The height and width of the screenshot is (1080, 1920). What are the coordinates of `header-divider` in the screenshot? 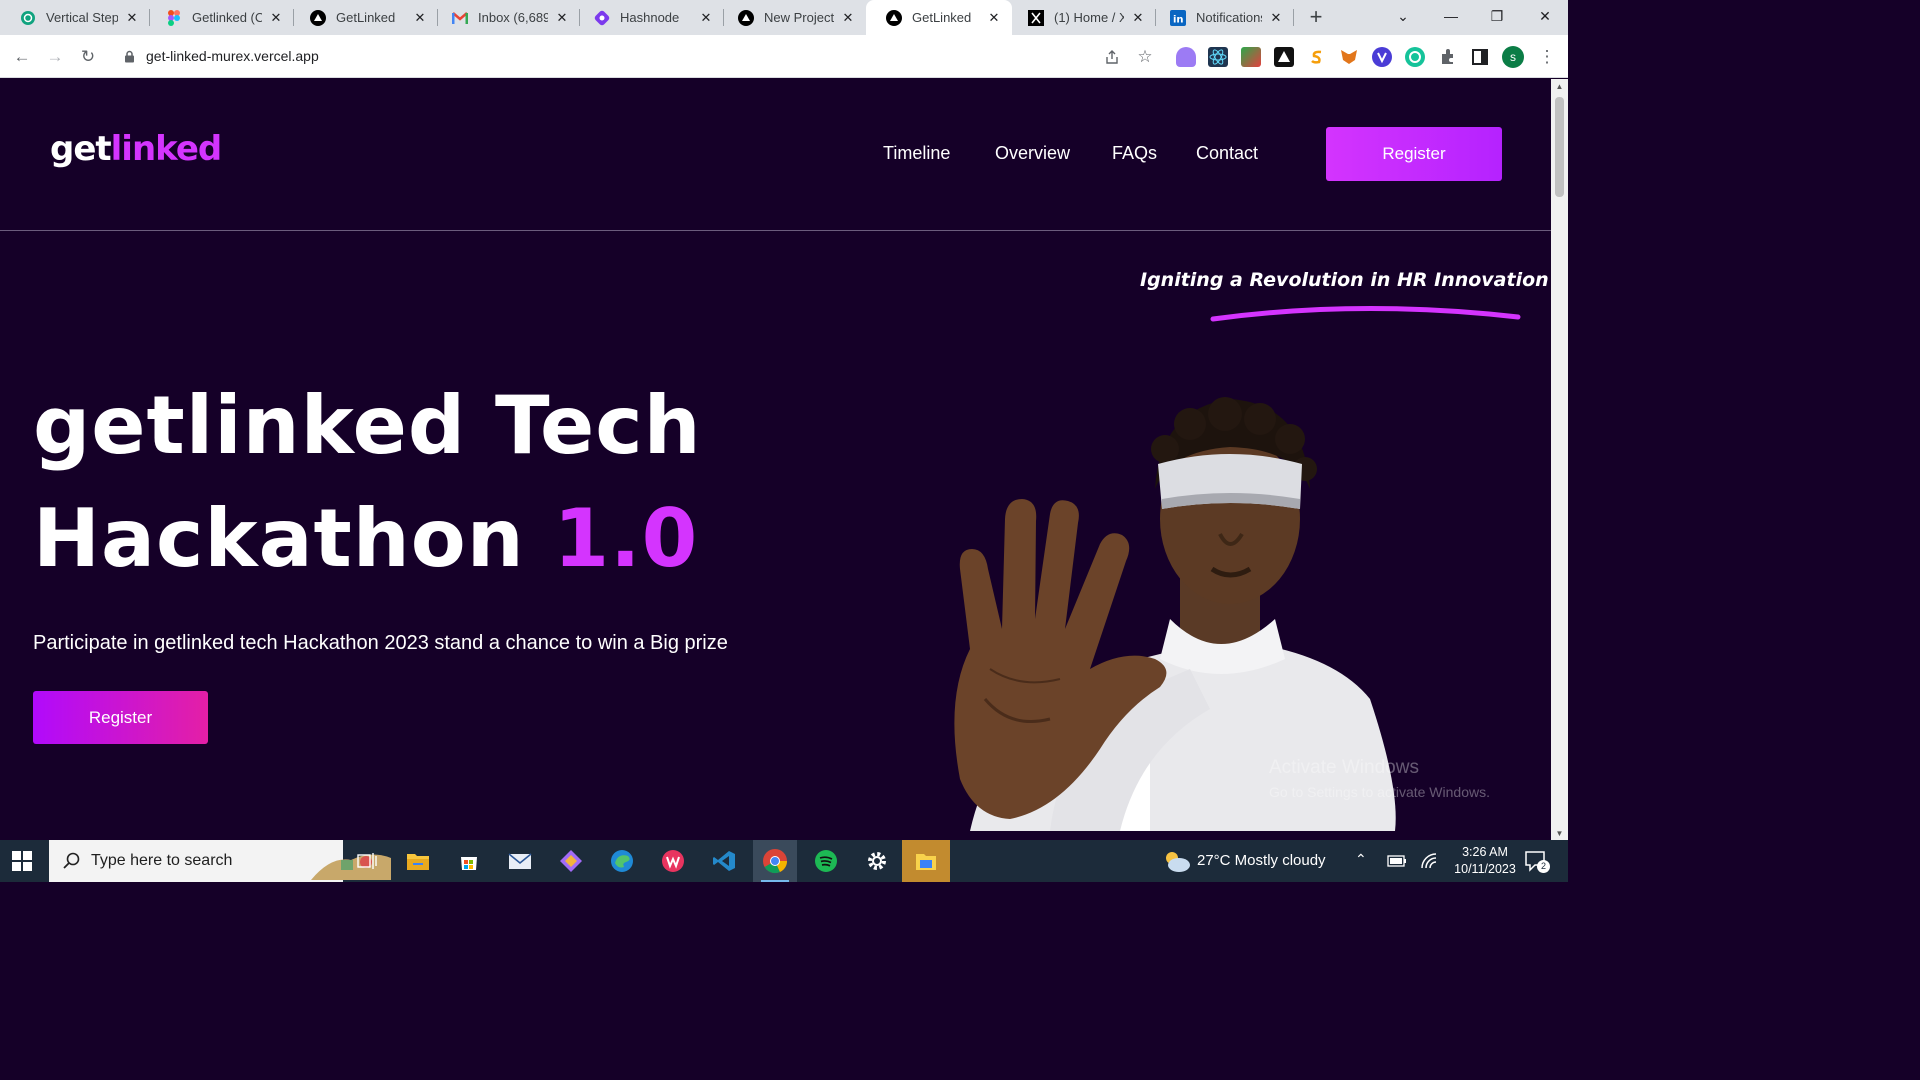 It's located at (775, 230).